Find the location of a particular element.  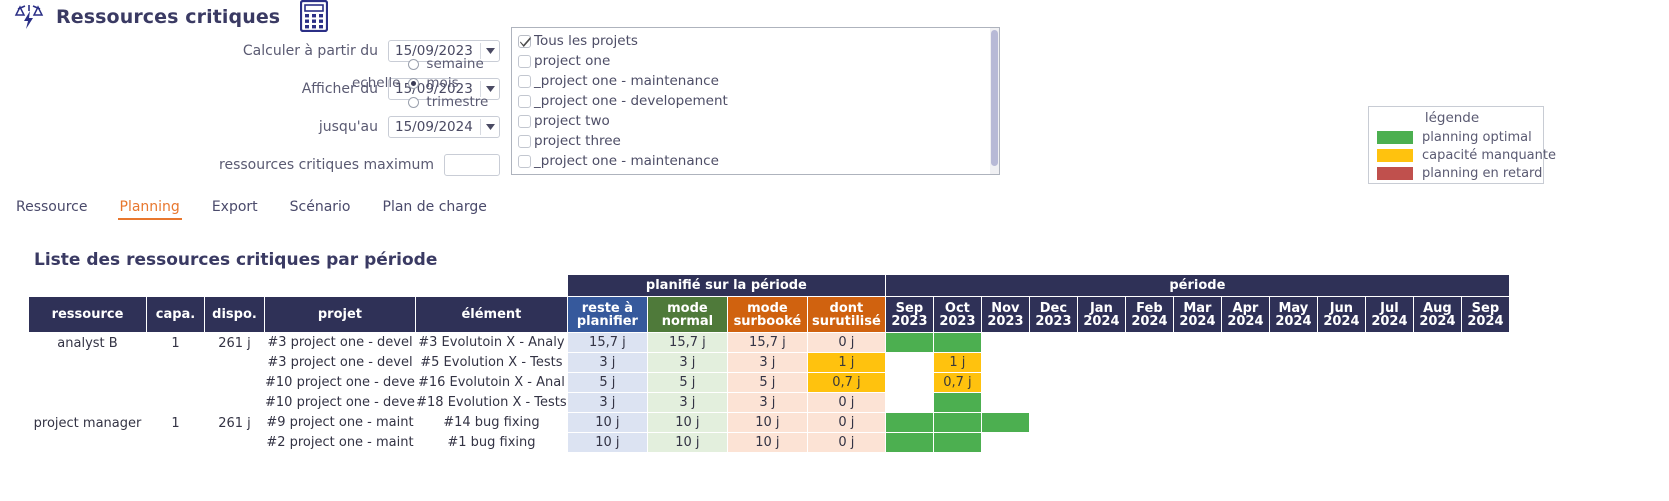

project-item-6: _project one - maintenance is located at coordinates (758, 161).